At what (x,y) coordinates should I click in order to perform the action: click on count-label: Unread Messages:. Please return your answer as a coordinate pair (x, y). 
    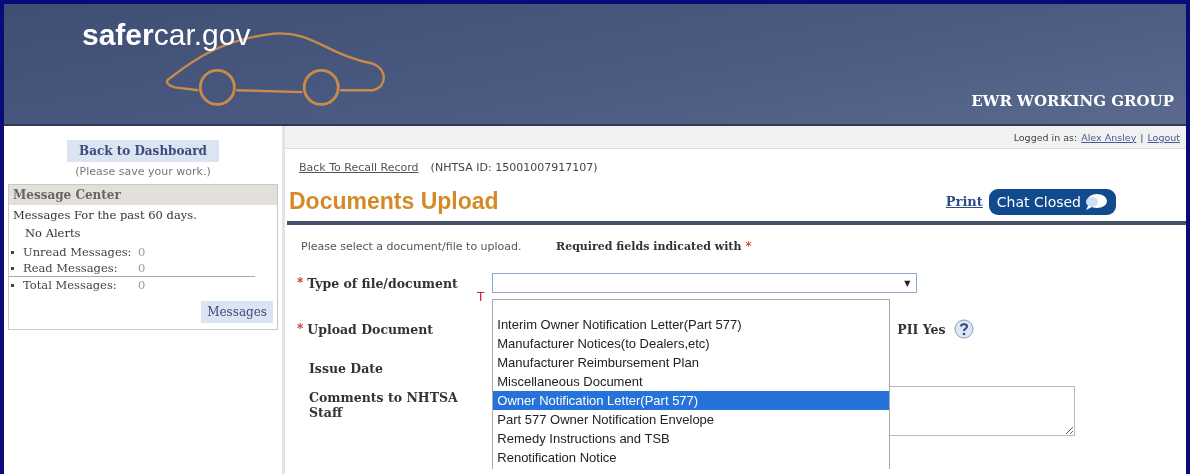
    Looking at the image, I should click on (78, 252).